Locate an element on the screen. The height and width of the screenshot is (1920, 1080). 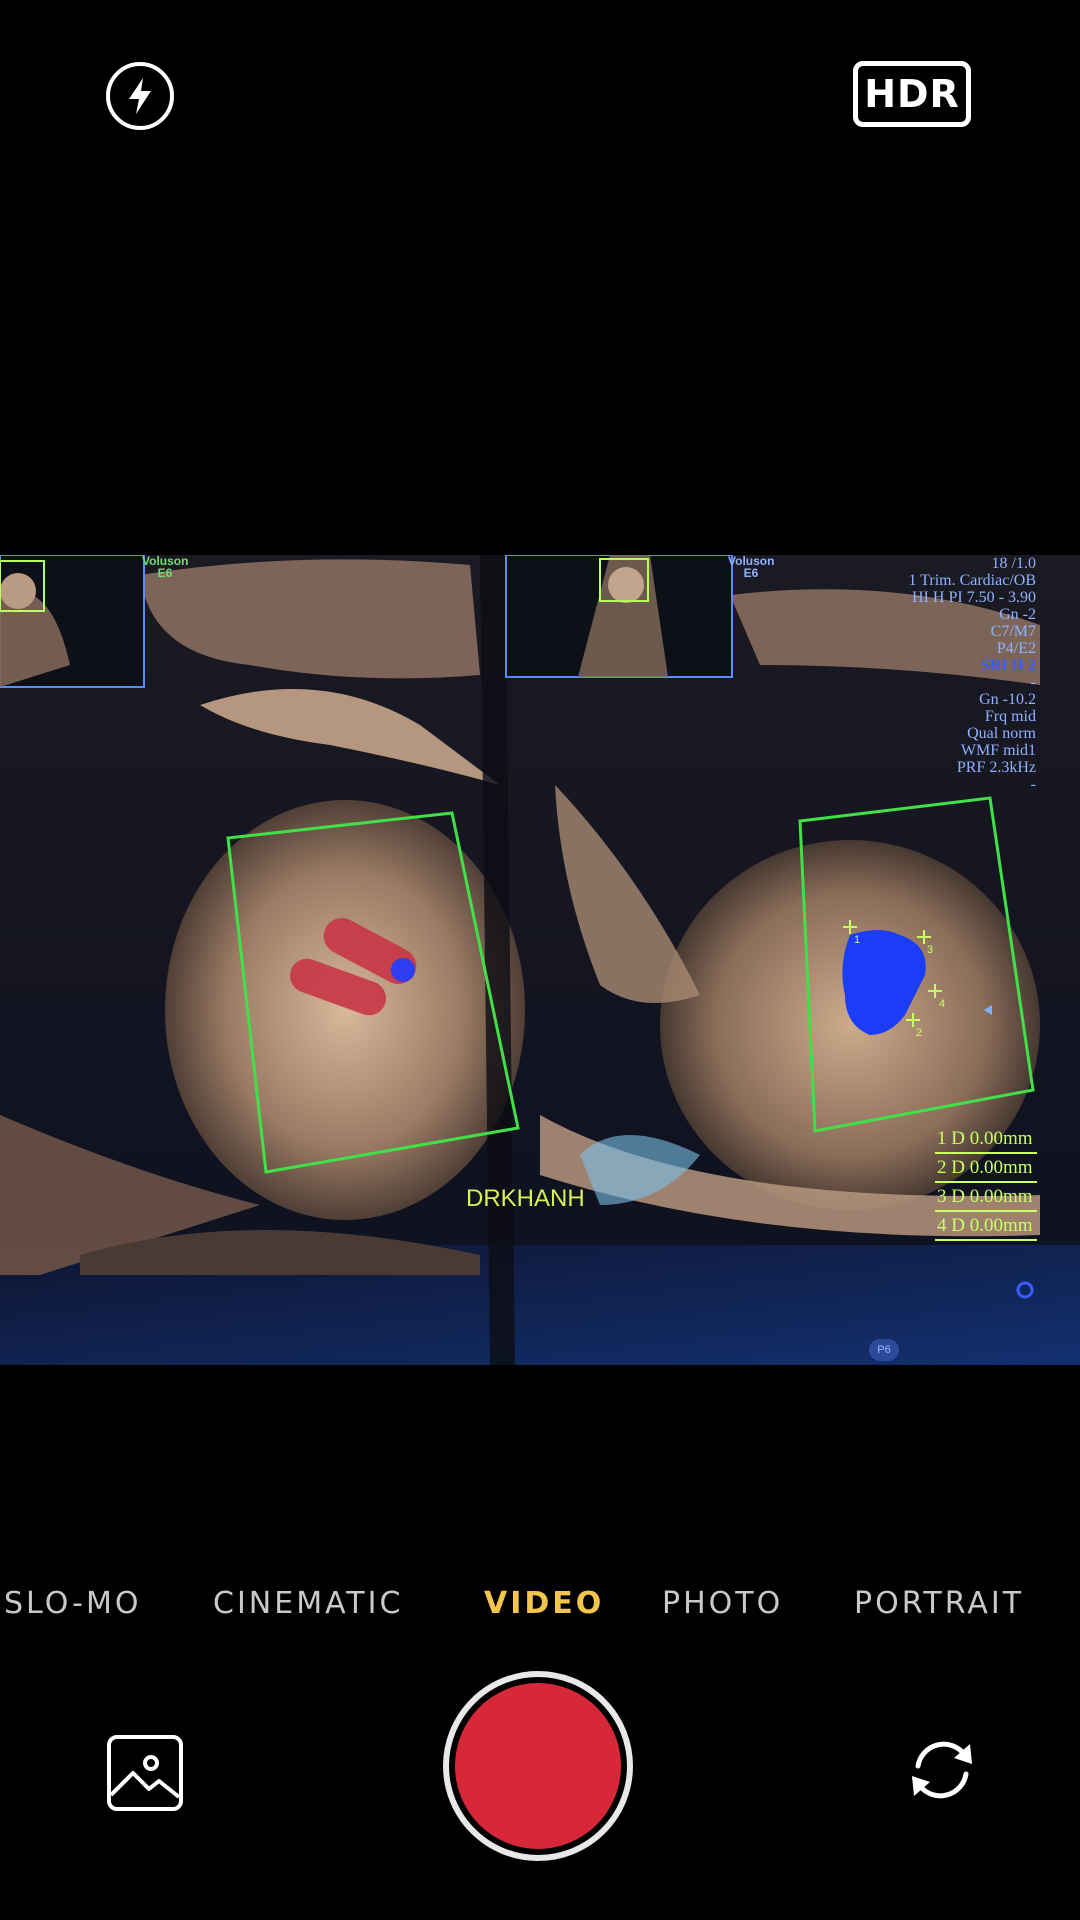
annotation-text: DRKHANH is located at coordinates (525, 1198).